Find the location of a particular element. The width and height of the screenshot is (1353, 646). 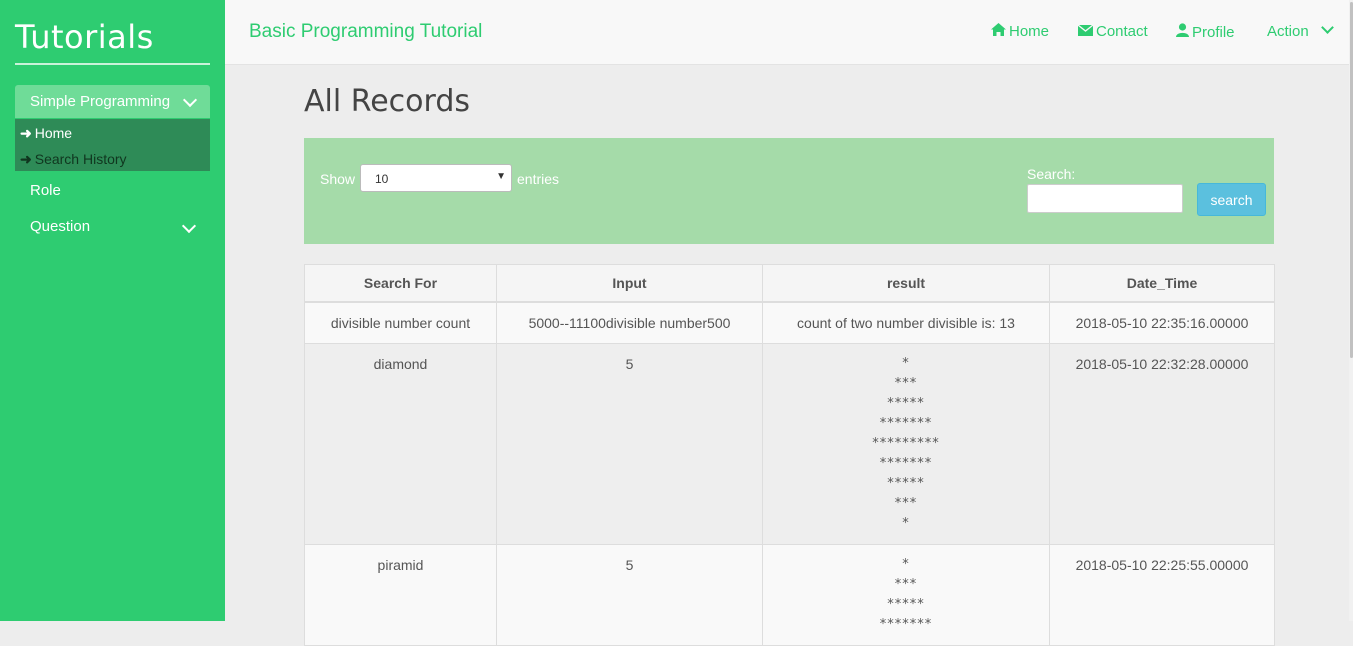

submenu: ➜ Home ➜ Search History is located at coordinates (112, 145).